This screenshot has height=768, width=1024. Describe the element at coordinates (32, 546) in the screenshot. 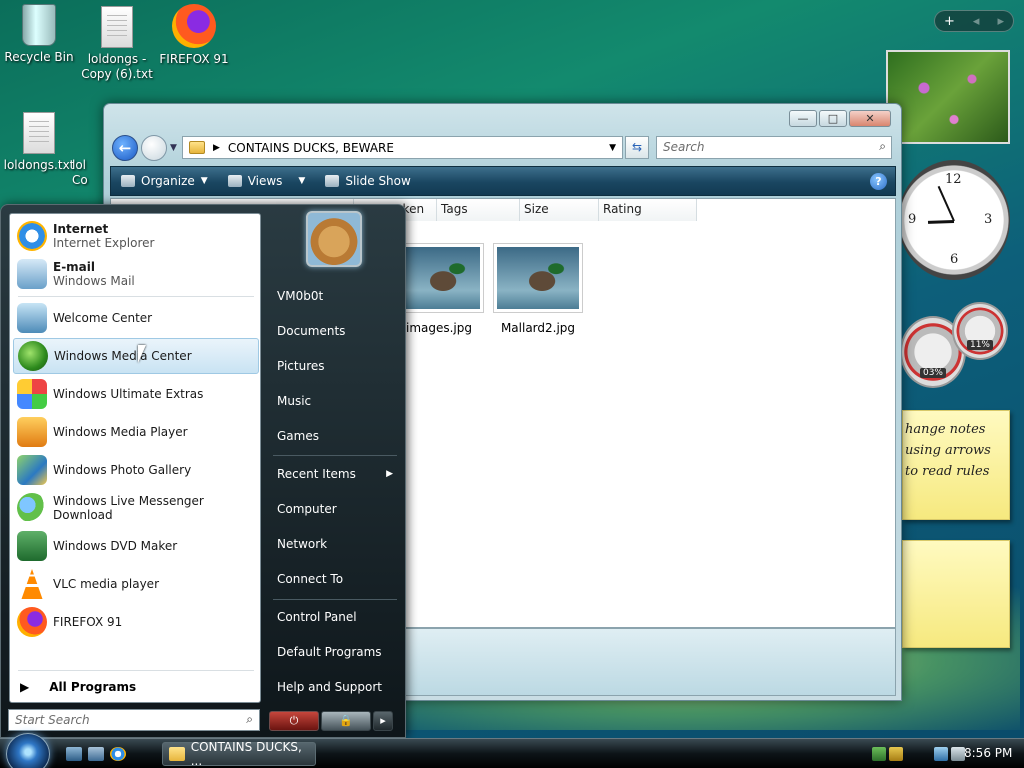

I see `dvd-maker-icon` at that location.